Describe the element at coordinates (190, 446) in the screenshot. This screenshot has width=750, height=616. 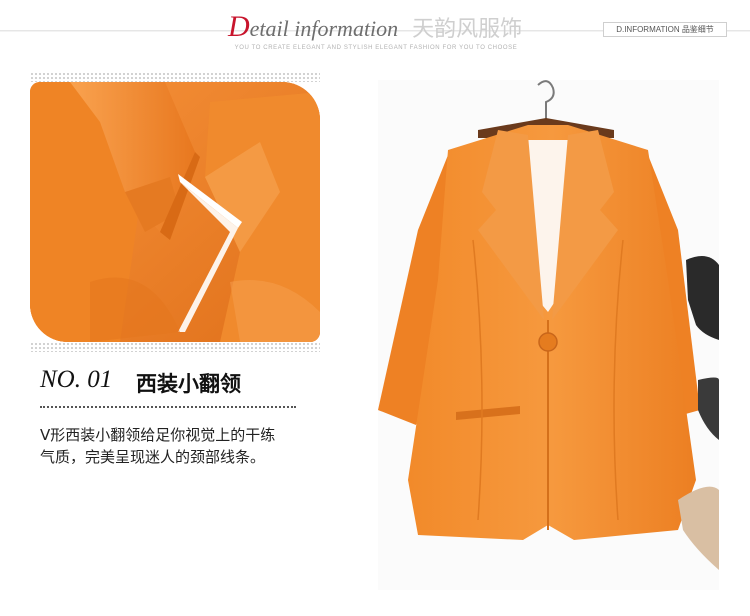
I see `section-description: V形西装小翻领给足你视觉上的干练 气质，完美呈现迷人的颈部线条。` at that location.